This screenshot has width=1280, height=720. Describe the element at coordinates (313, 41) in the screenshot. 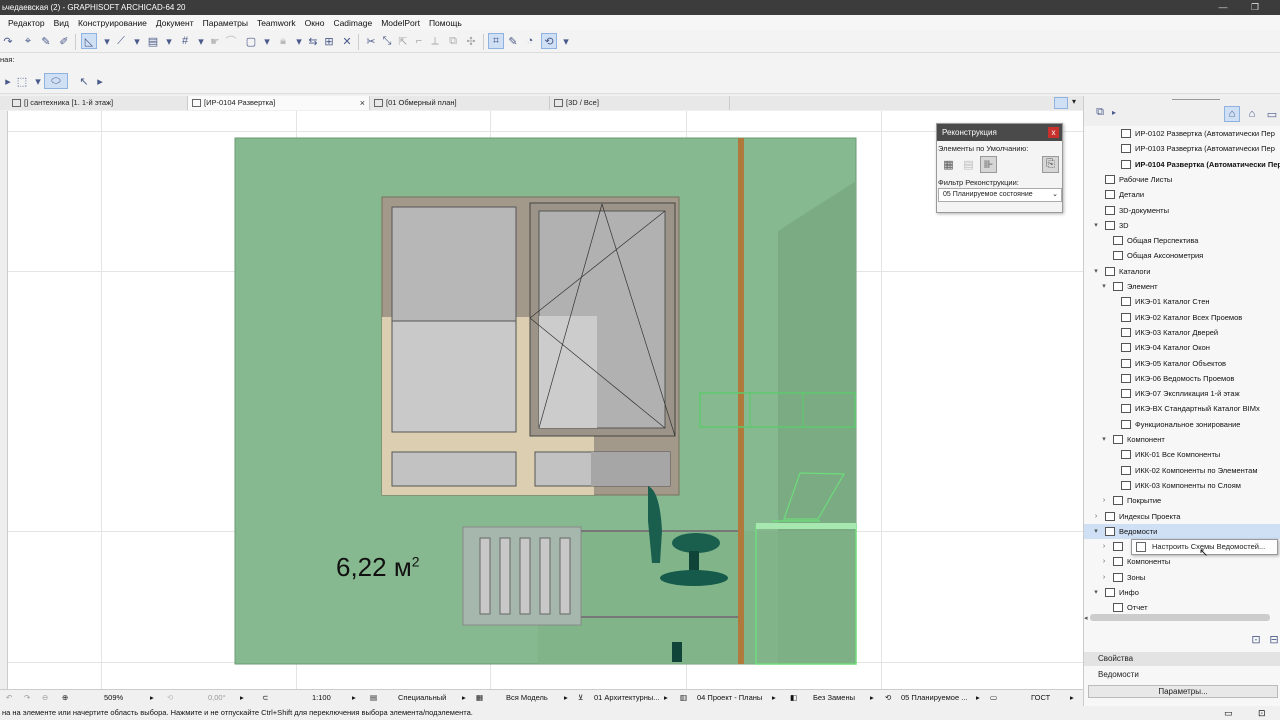

I see `arrange-icon: ⇆` at that location.